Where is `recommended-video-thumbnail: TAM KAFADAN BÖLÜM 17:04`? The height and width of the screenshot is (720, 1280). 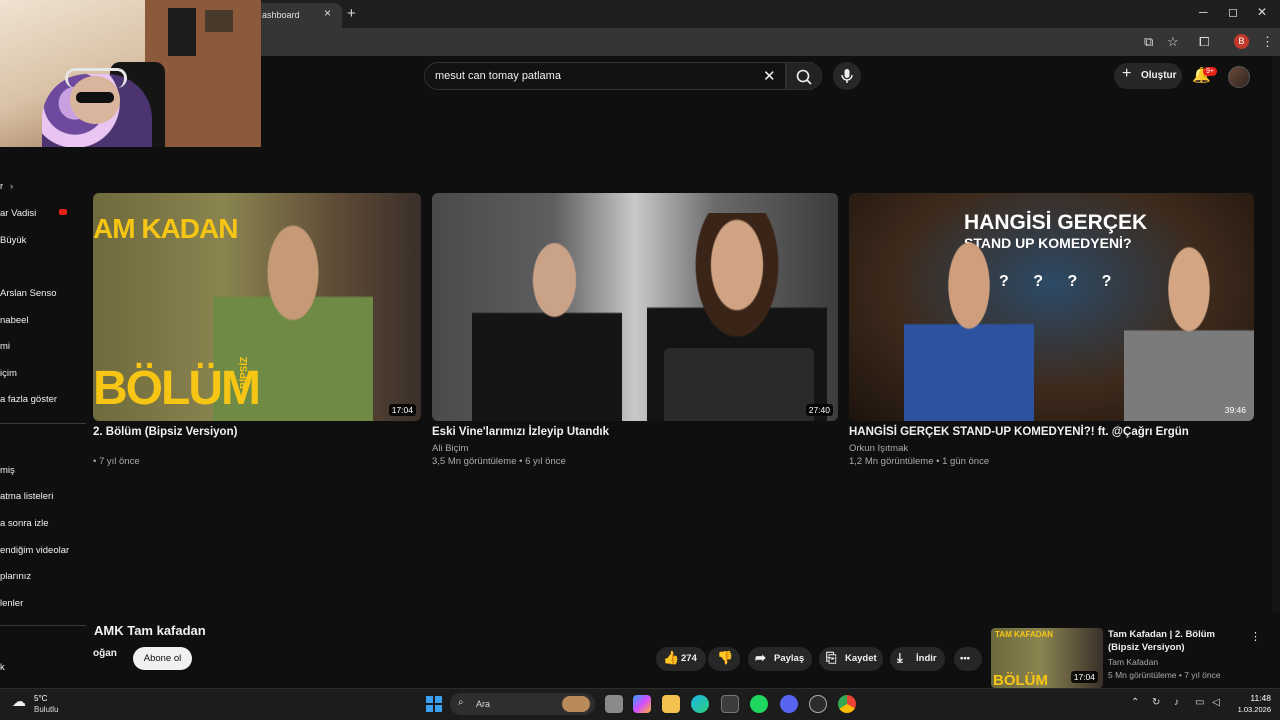 recommended-video-thumbnail: TAM KAFADAN BÖLÜM 17:04 is located at coordinates (1047, 658).